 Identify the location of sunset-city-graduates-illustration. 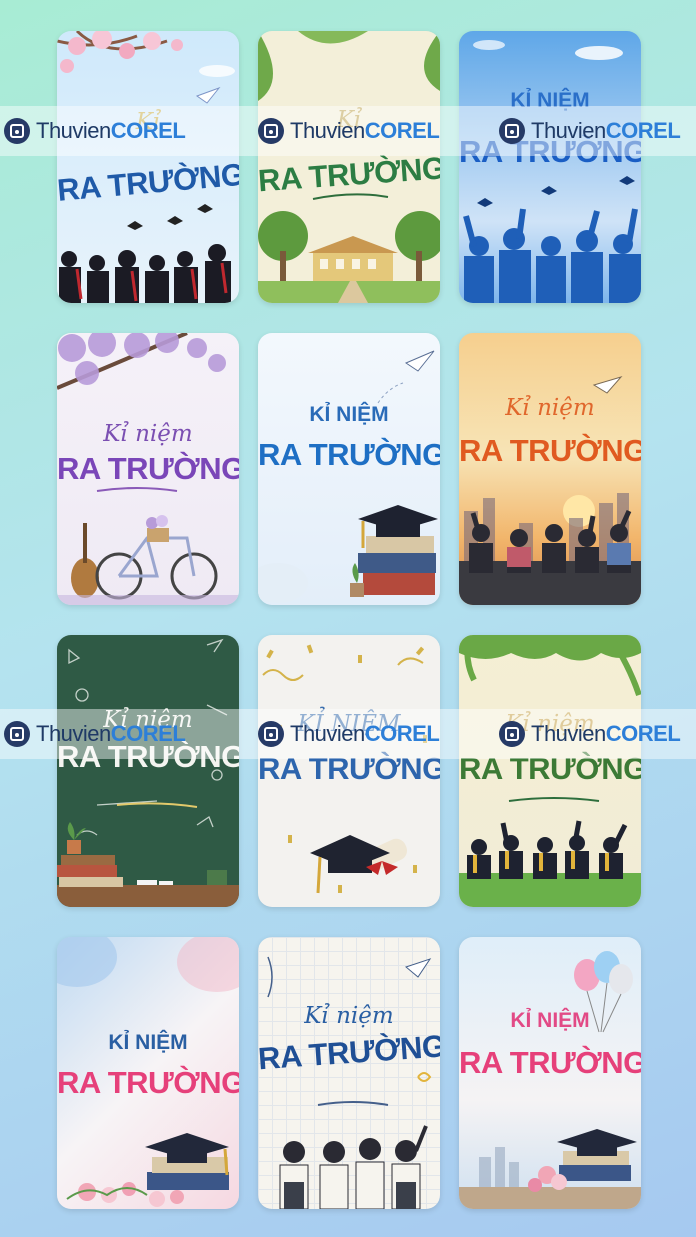
(550, 490).